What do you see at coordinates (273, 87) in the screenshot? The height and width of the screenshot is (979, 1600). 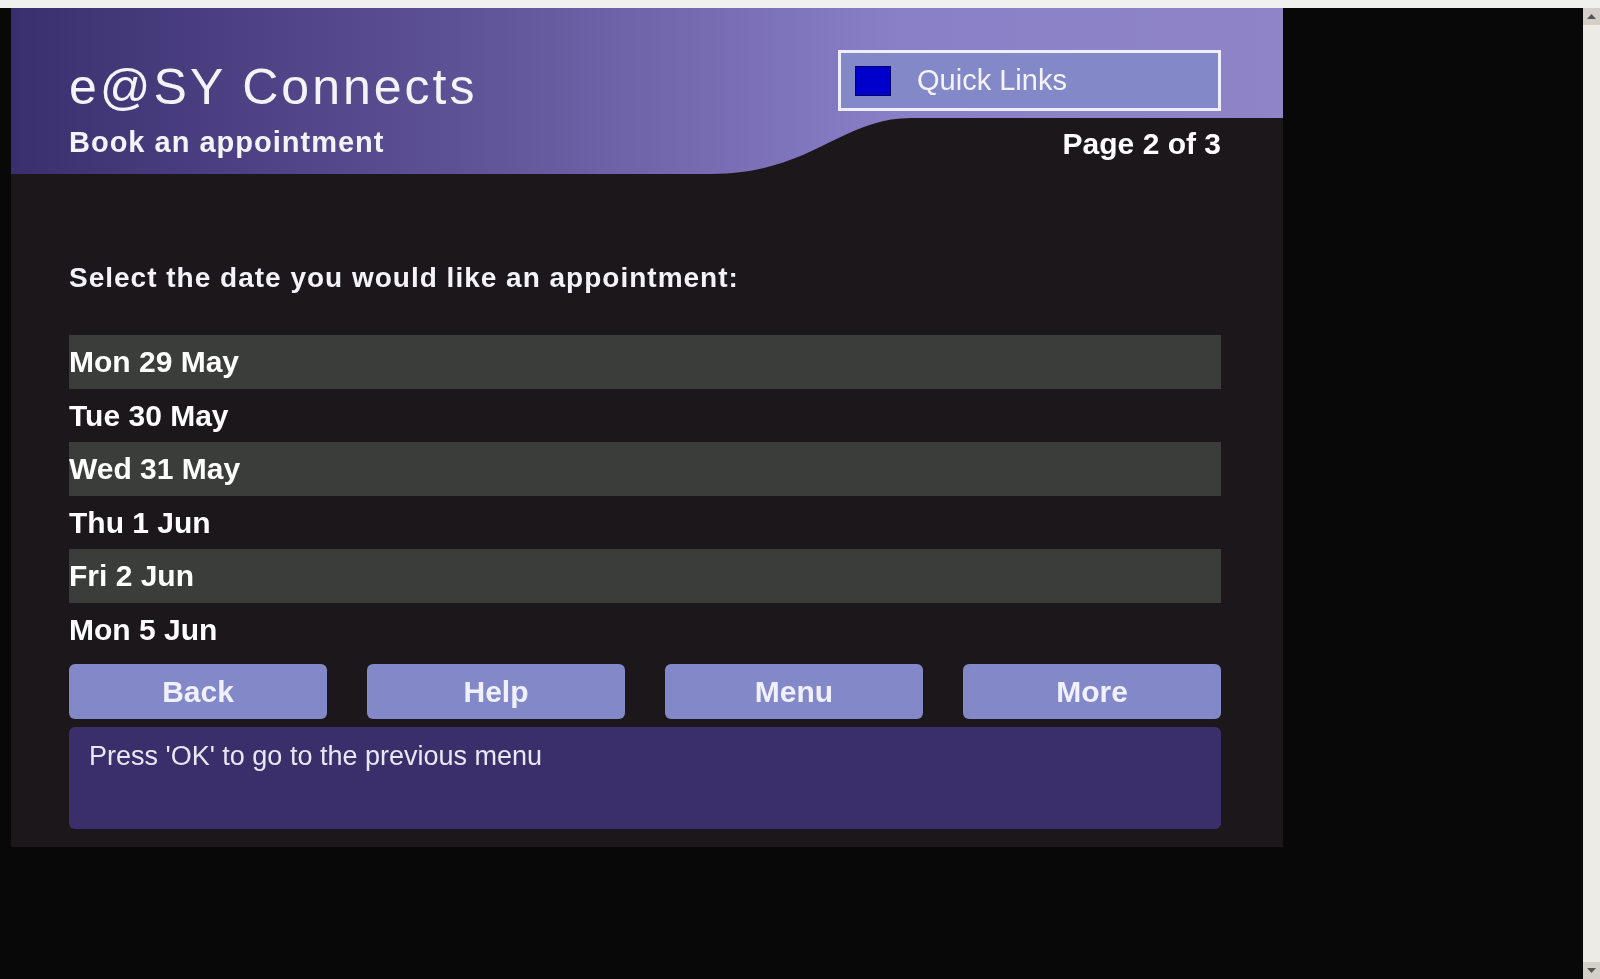 I see `app-title: e@SY Connects` at bounding box center [273, 87].